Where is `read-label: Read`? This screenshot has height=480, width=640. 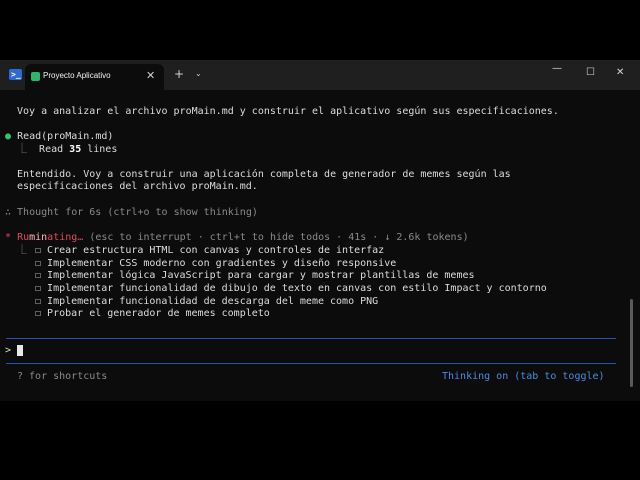
read-label: Read is located at coordinates (29, 136).